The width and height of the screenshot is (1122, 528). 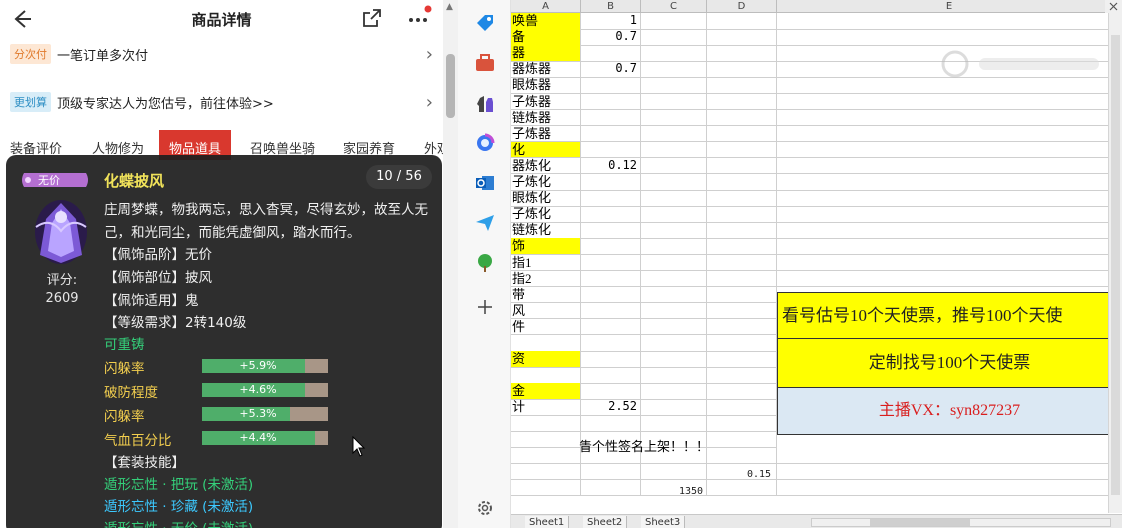 What do you see at coordinates (644, 445) in the screenshot?
I see `signature-text: 眚个性签名上架！！！` at bounding box center [644, 445].